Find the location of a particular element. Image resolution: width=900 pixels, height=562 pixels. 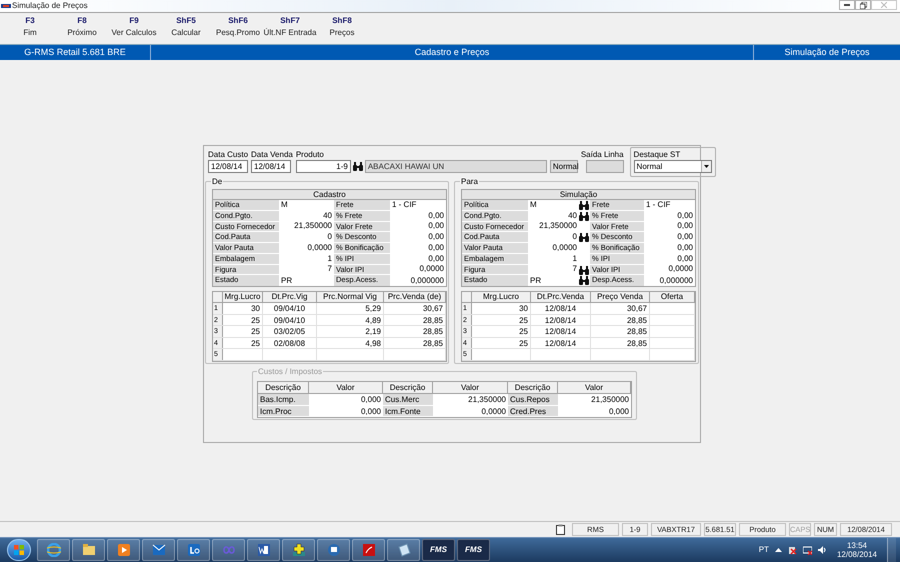

table-cell: 30 is located at coordinates (243, 308).